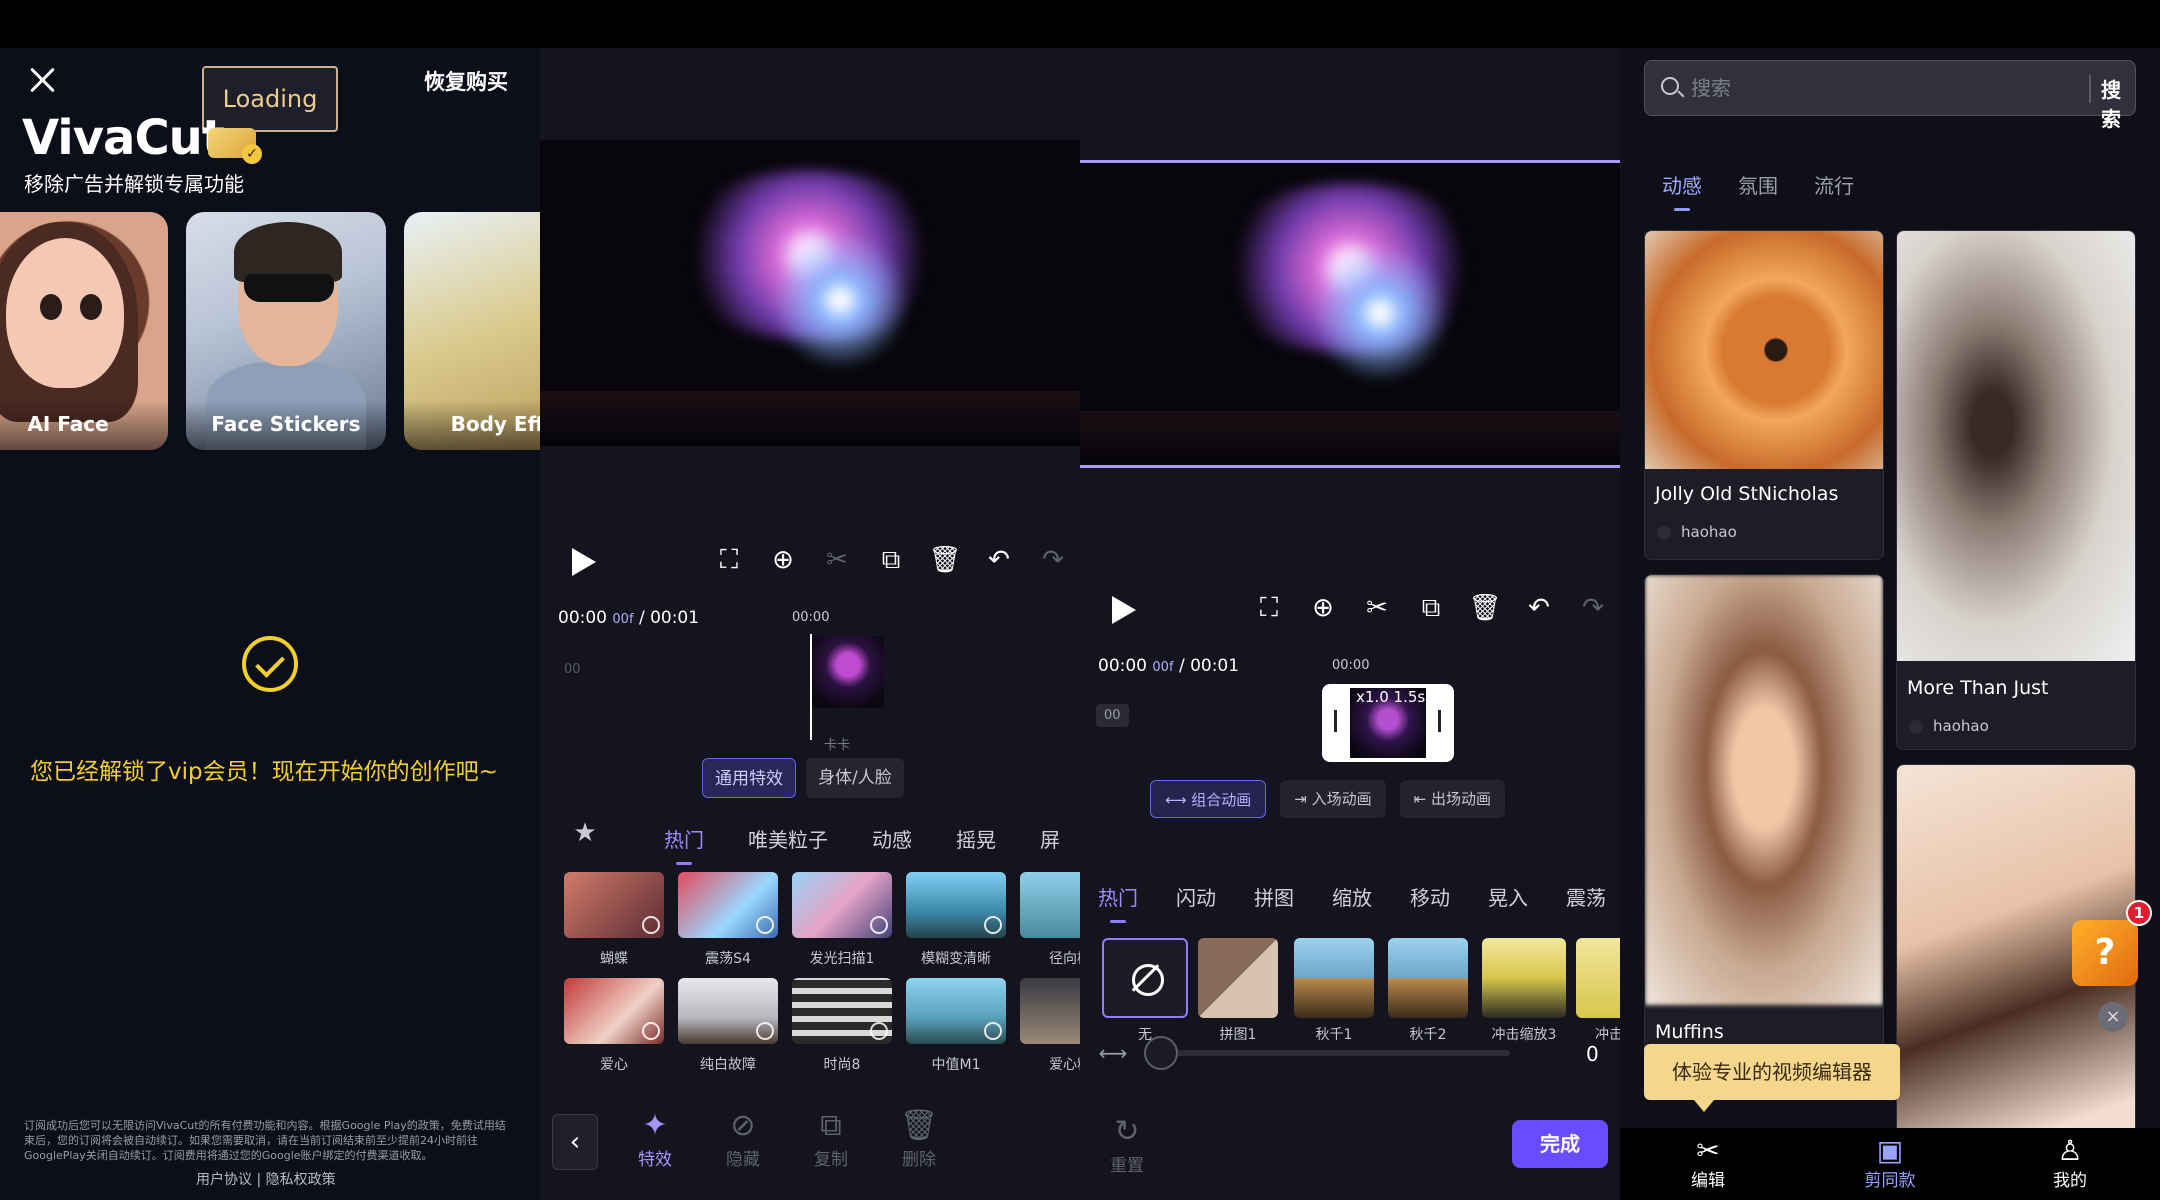  Describe the element at coordinates (2105, 953) in the screenshot. I see `gift-box-icon: ?` at that location.